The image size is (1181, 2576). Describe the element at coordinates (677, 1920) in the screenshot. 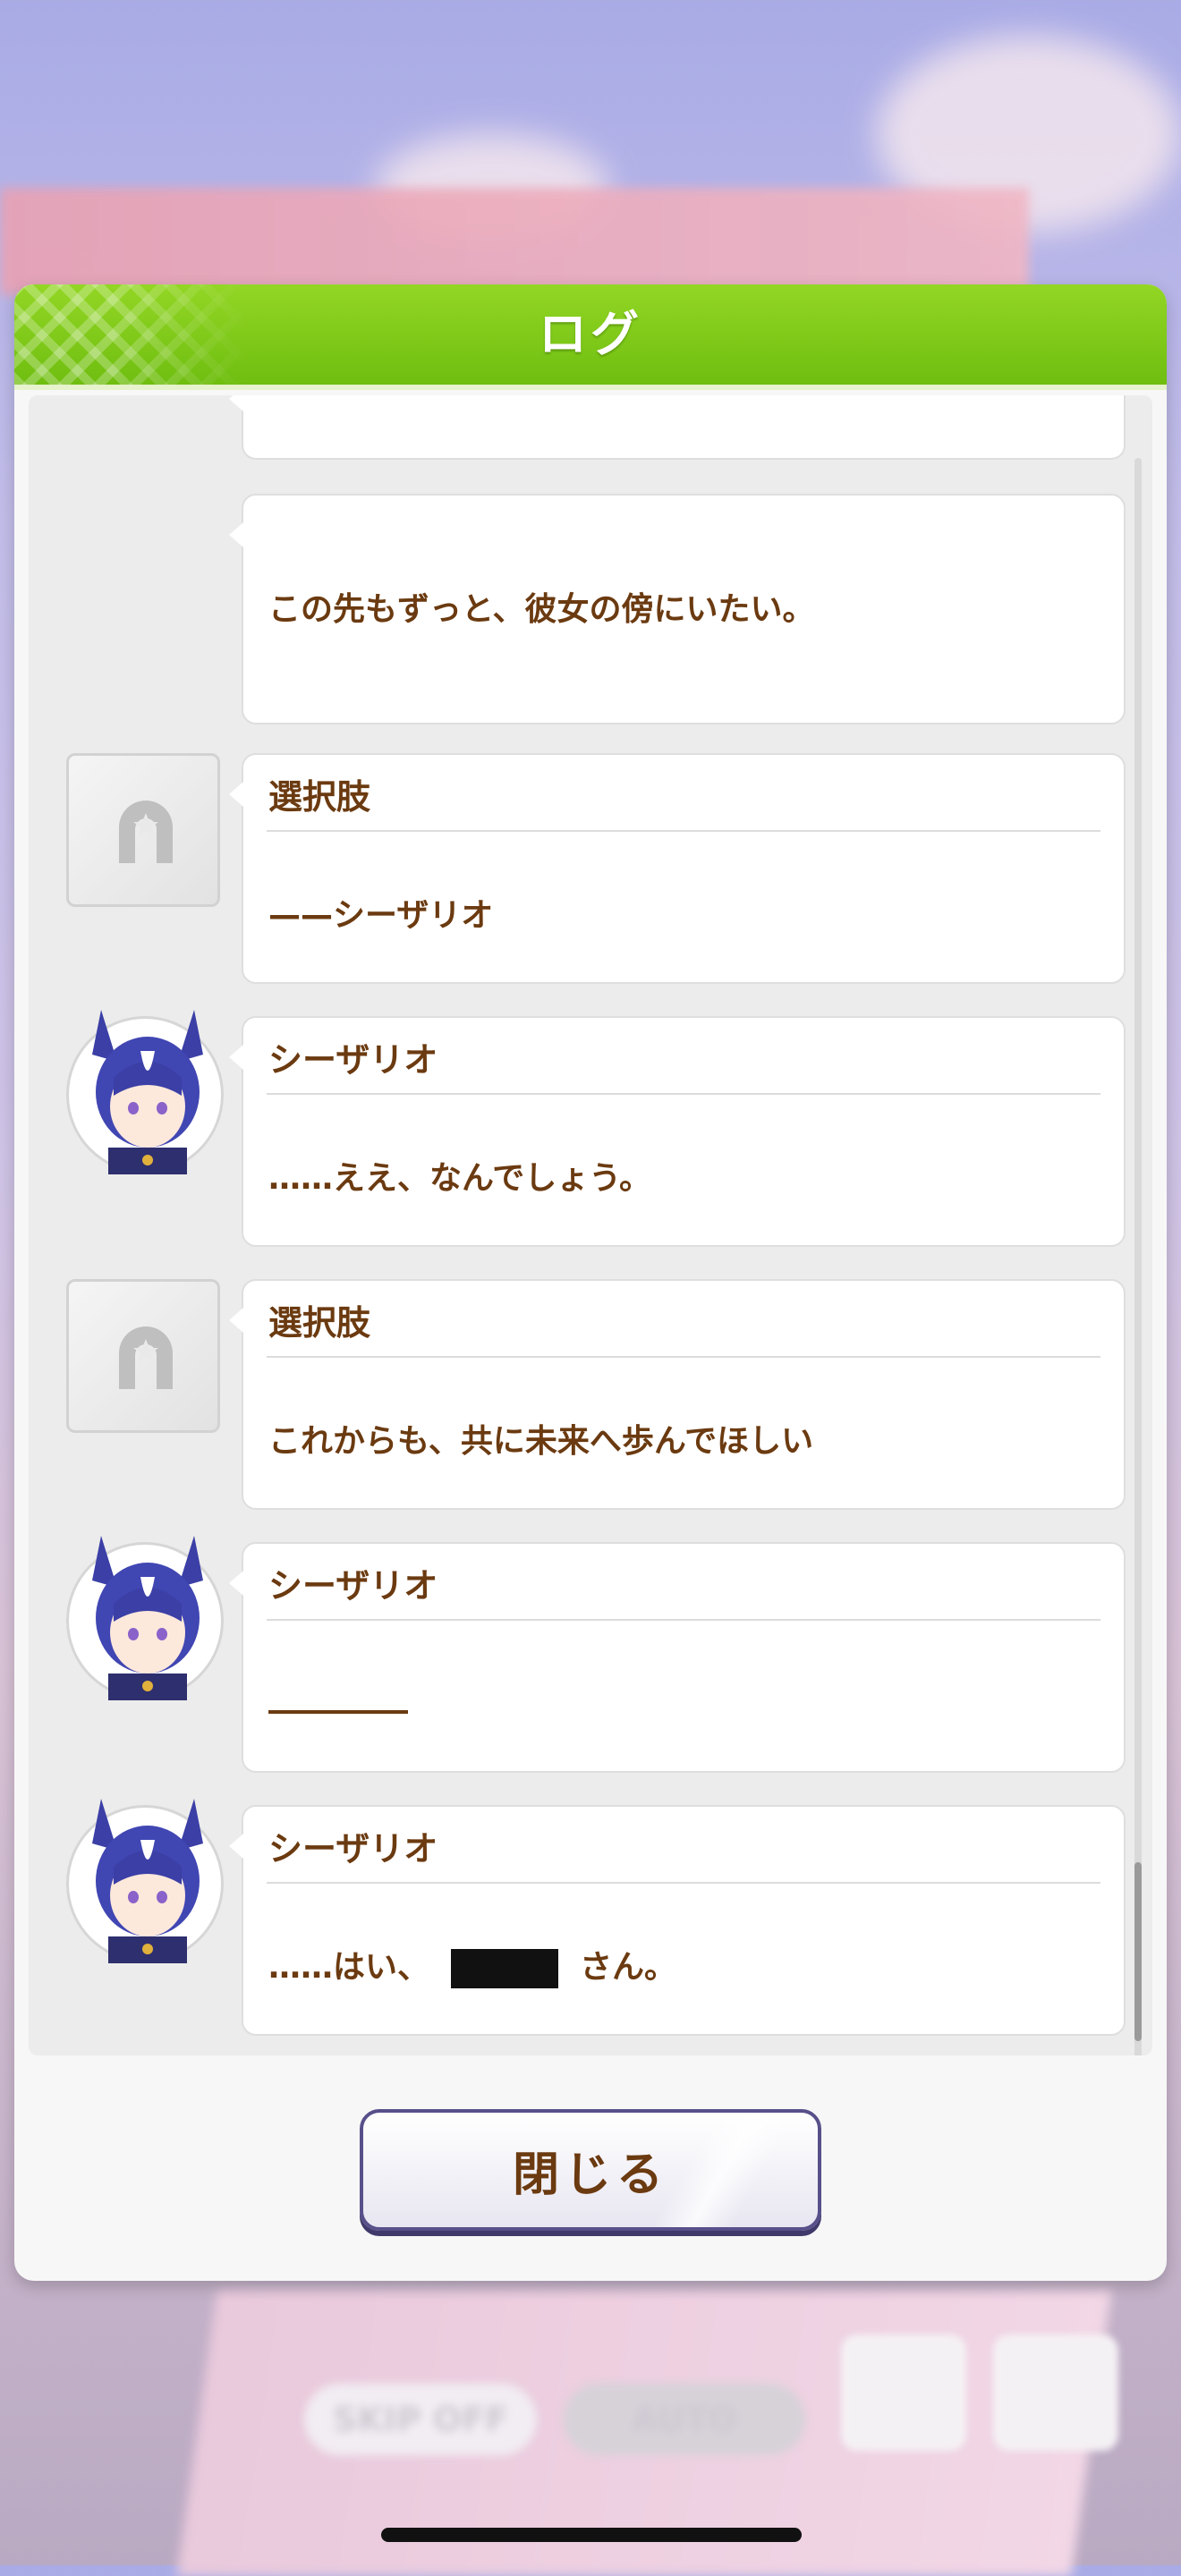

I see `message-bubble: シーザリオ ……はい、 さん。` at that location.